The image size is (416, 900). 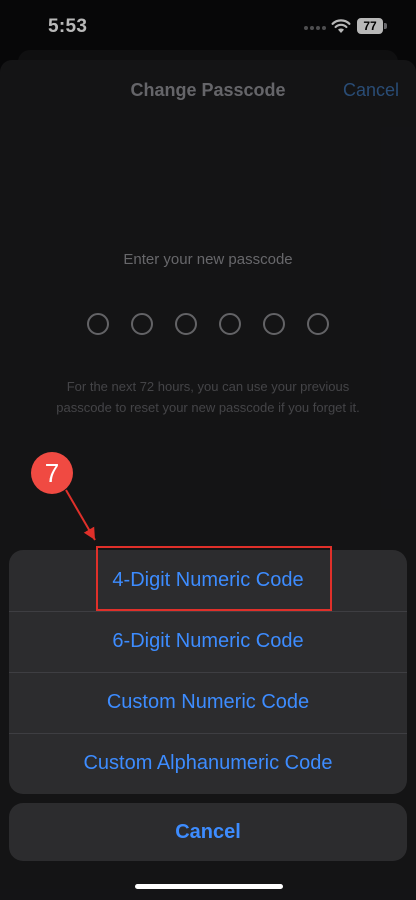 What do you see at coordinates (208, 832) in the screenshot?
I see `cancel-button: Cancel` at bounding box center [208, 832].